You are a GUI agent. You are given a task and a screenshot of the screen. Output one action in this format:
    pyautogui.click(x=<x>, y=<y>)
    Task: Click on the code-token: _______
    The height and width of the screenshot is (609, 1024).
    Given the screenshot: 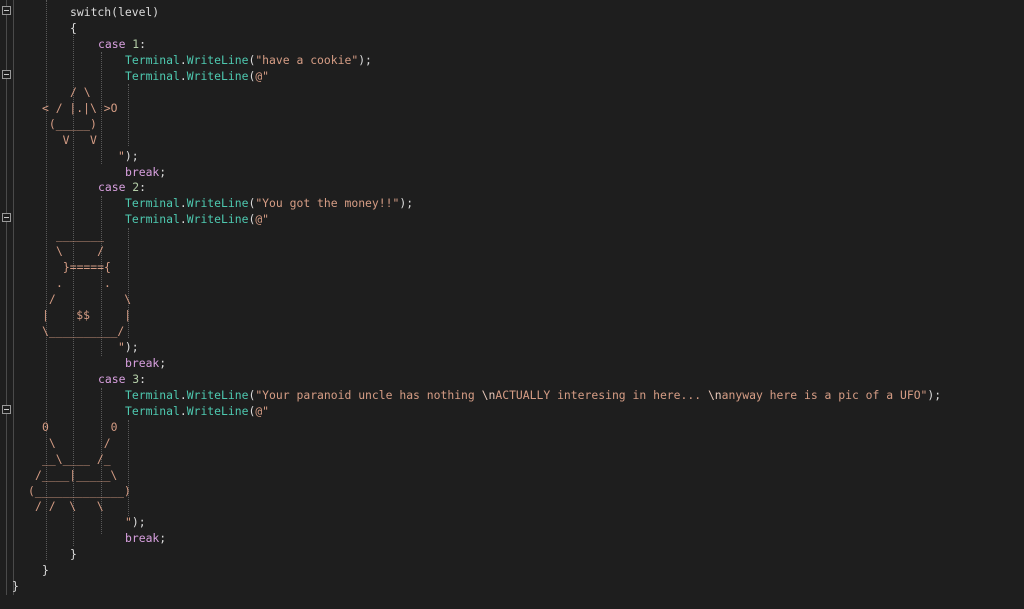 What is the action you would take?
    pyautogui.click(x=80, y=235)
    